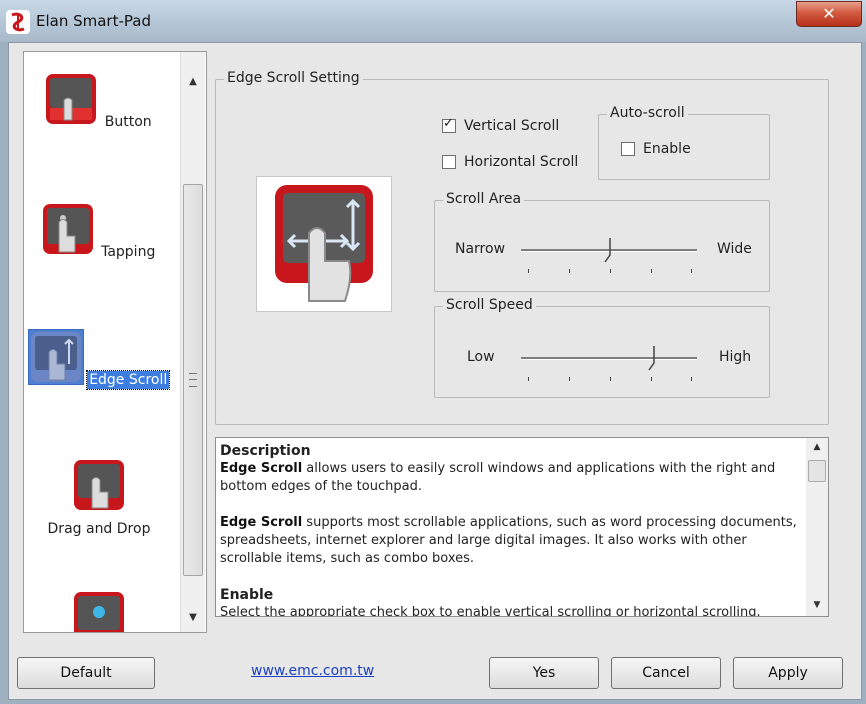  I want to click on title-bar: Elan Smart-Pad ✕, so click(433, 21).